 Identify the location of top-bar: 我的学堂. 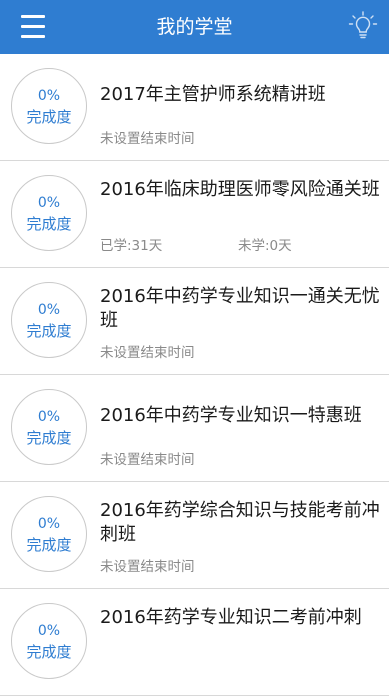
(194, 27).